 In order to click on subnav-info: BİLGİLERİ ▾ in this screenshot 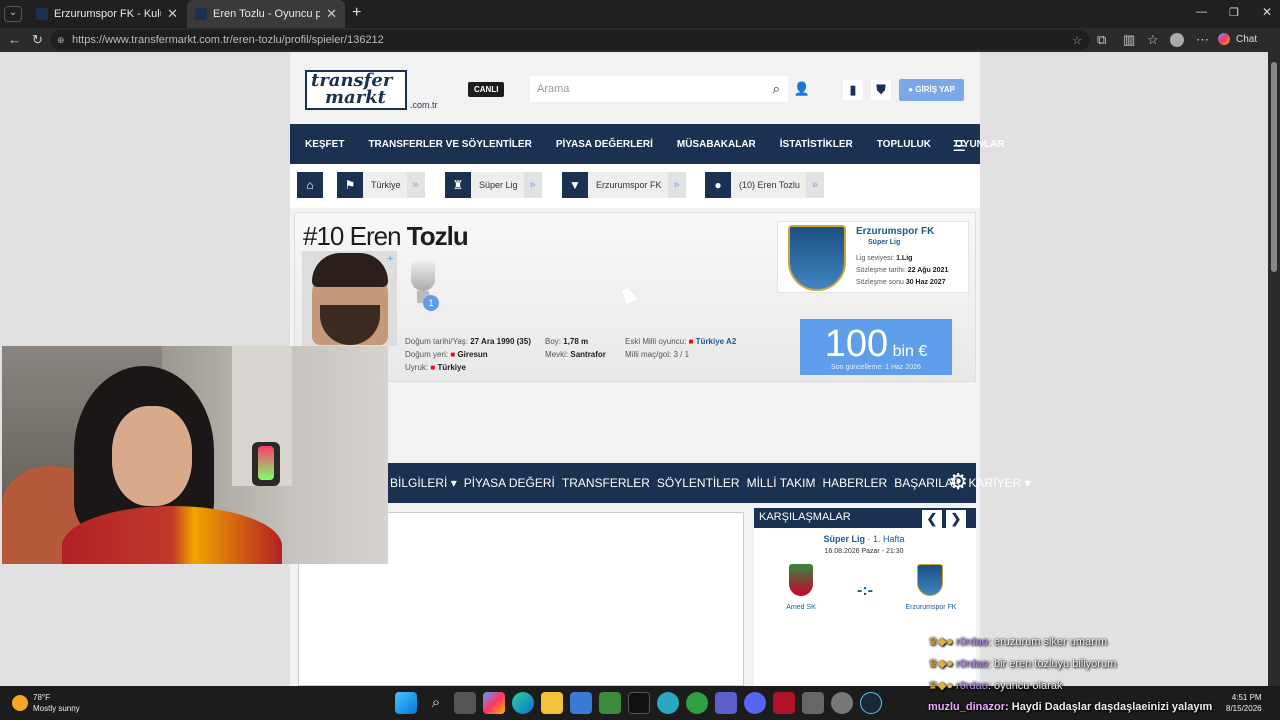, I will do `click(423, 483)`.